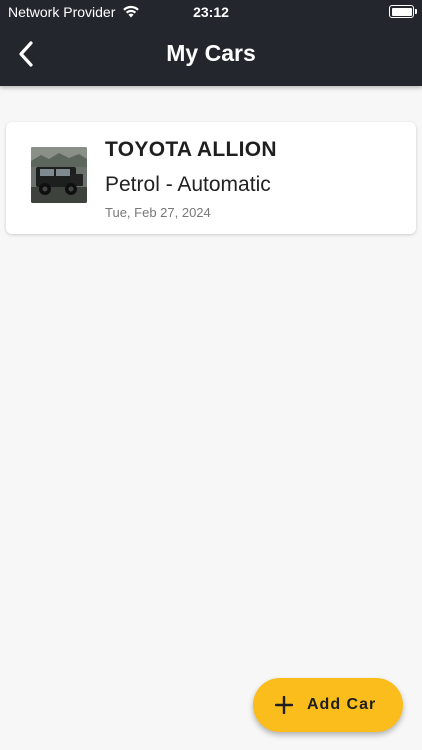 This screenshot has width=422, height=750. I want to click on plus-icon, so click(284, 705).